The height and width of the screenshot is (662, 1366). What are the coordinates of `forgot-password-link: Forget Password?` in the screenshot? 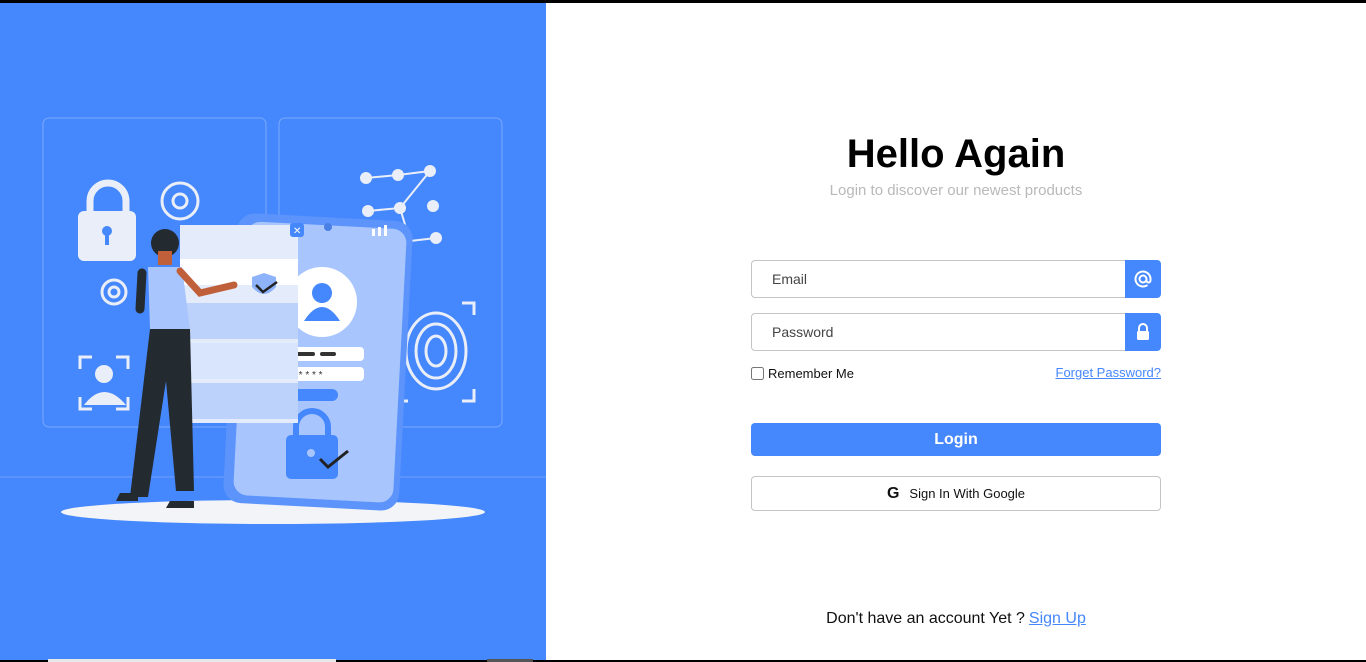 It's located at (1109, 372).